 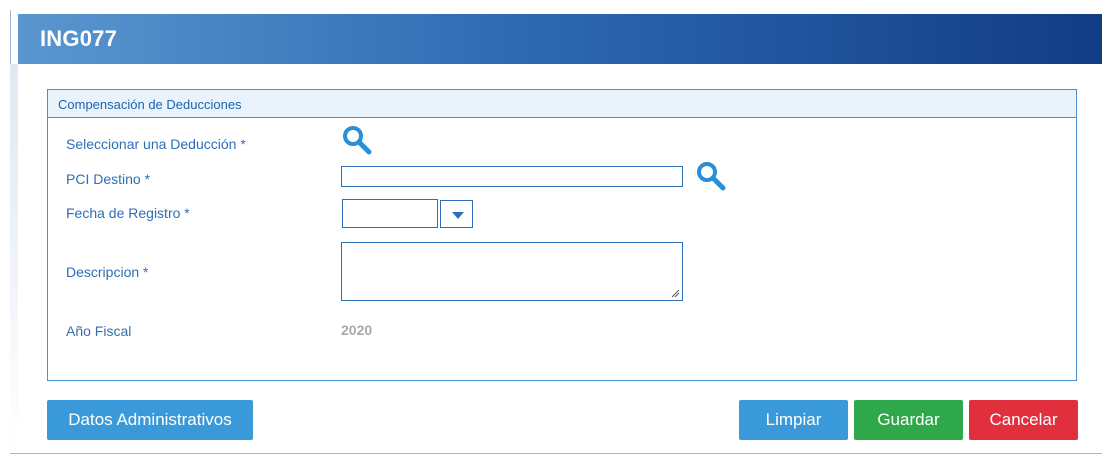 I want to click on guardar-button: Guardar, so click(x=908, y=420).